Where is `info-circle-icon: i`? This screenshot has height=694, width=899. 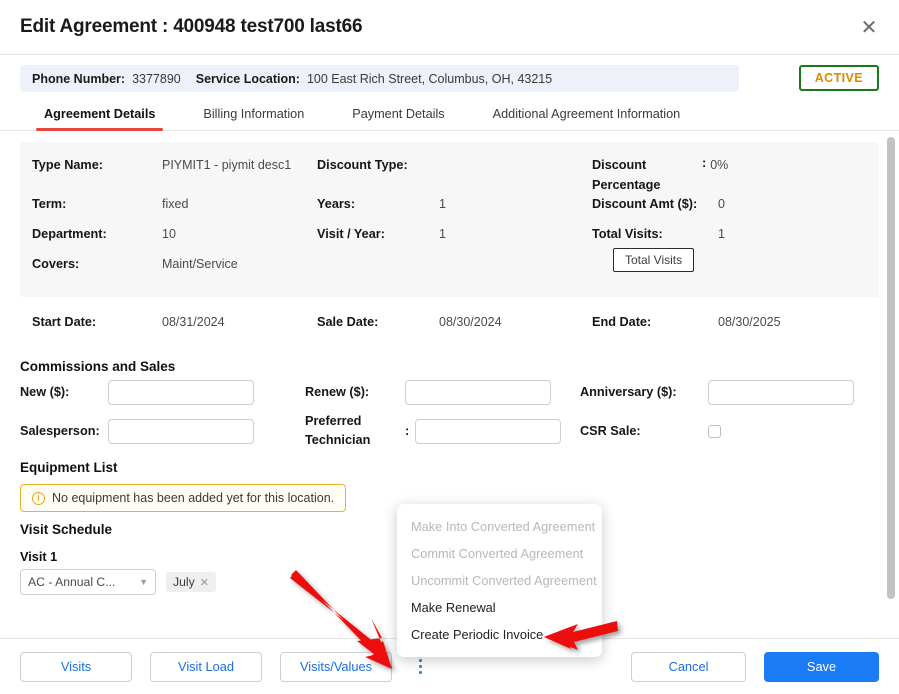 info-circle-icon: i is located at coordinates (38, 498).